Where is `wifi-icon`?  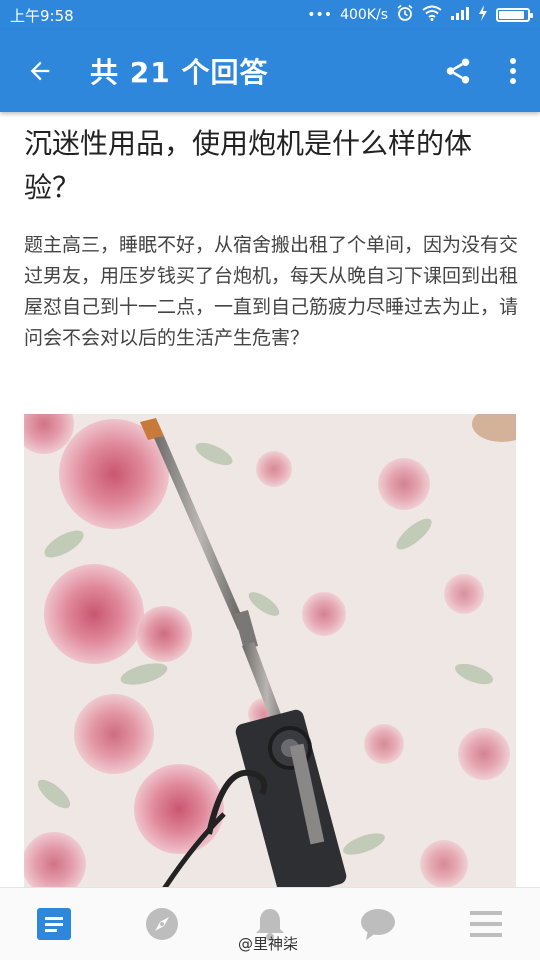 wifi-icon is located at coordinates (432, 15).